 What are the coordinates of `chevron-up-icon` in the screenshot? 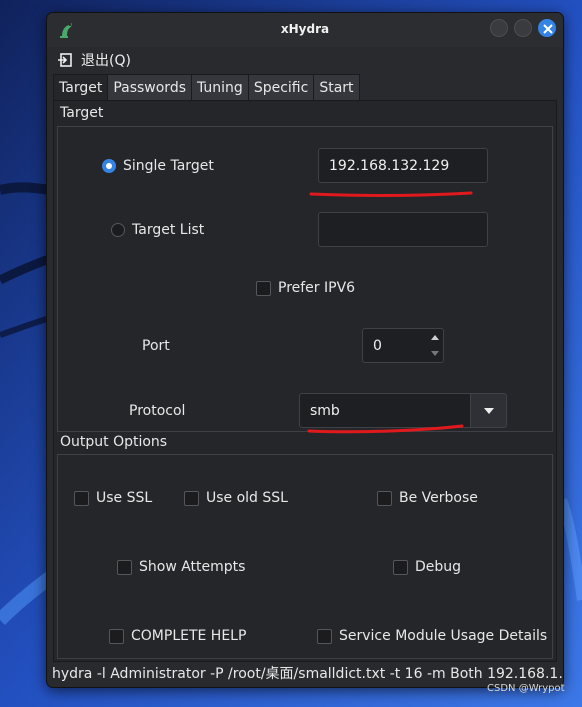 It's located at (435, 337).